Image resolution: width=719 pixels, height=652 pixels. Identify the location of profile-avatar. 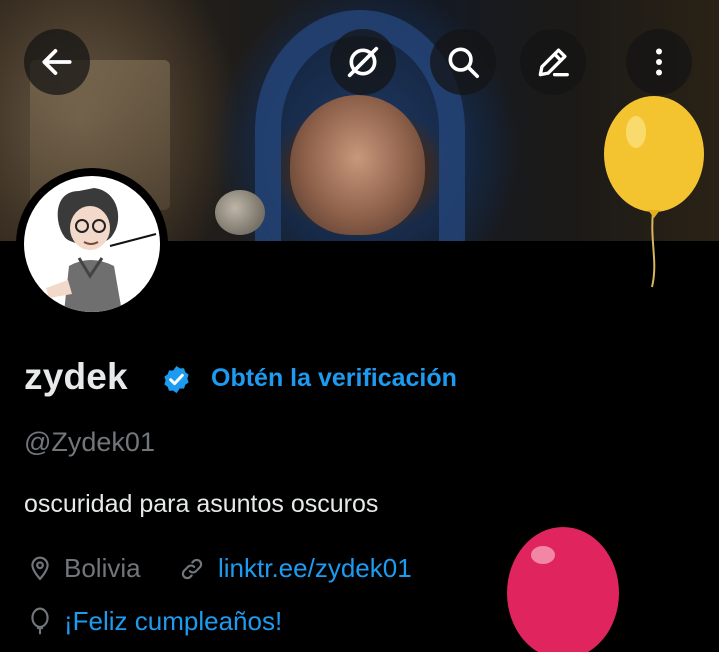
(92, 244).